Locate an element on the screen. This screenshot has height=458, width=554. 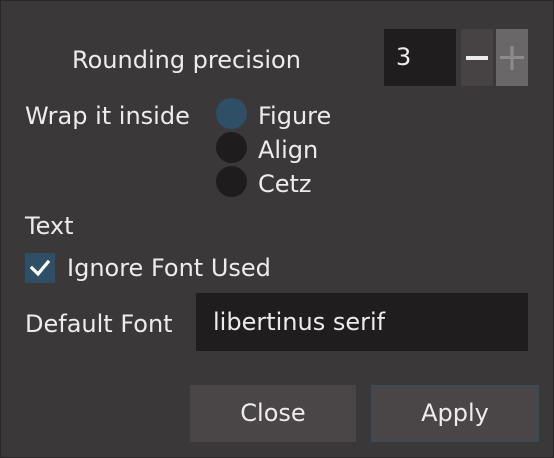
default-font-label: Default Font is located at coordinates (99, 324).